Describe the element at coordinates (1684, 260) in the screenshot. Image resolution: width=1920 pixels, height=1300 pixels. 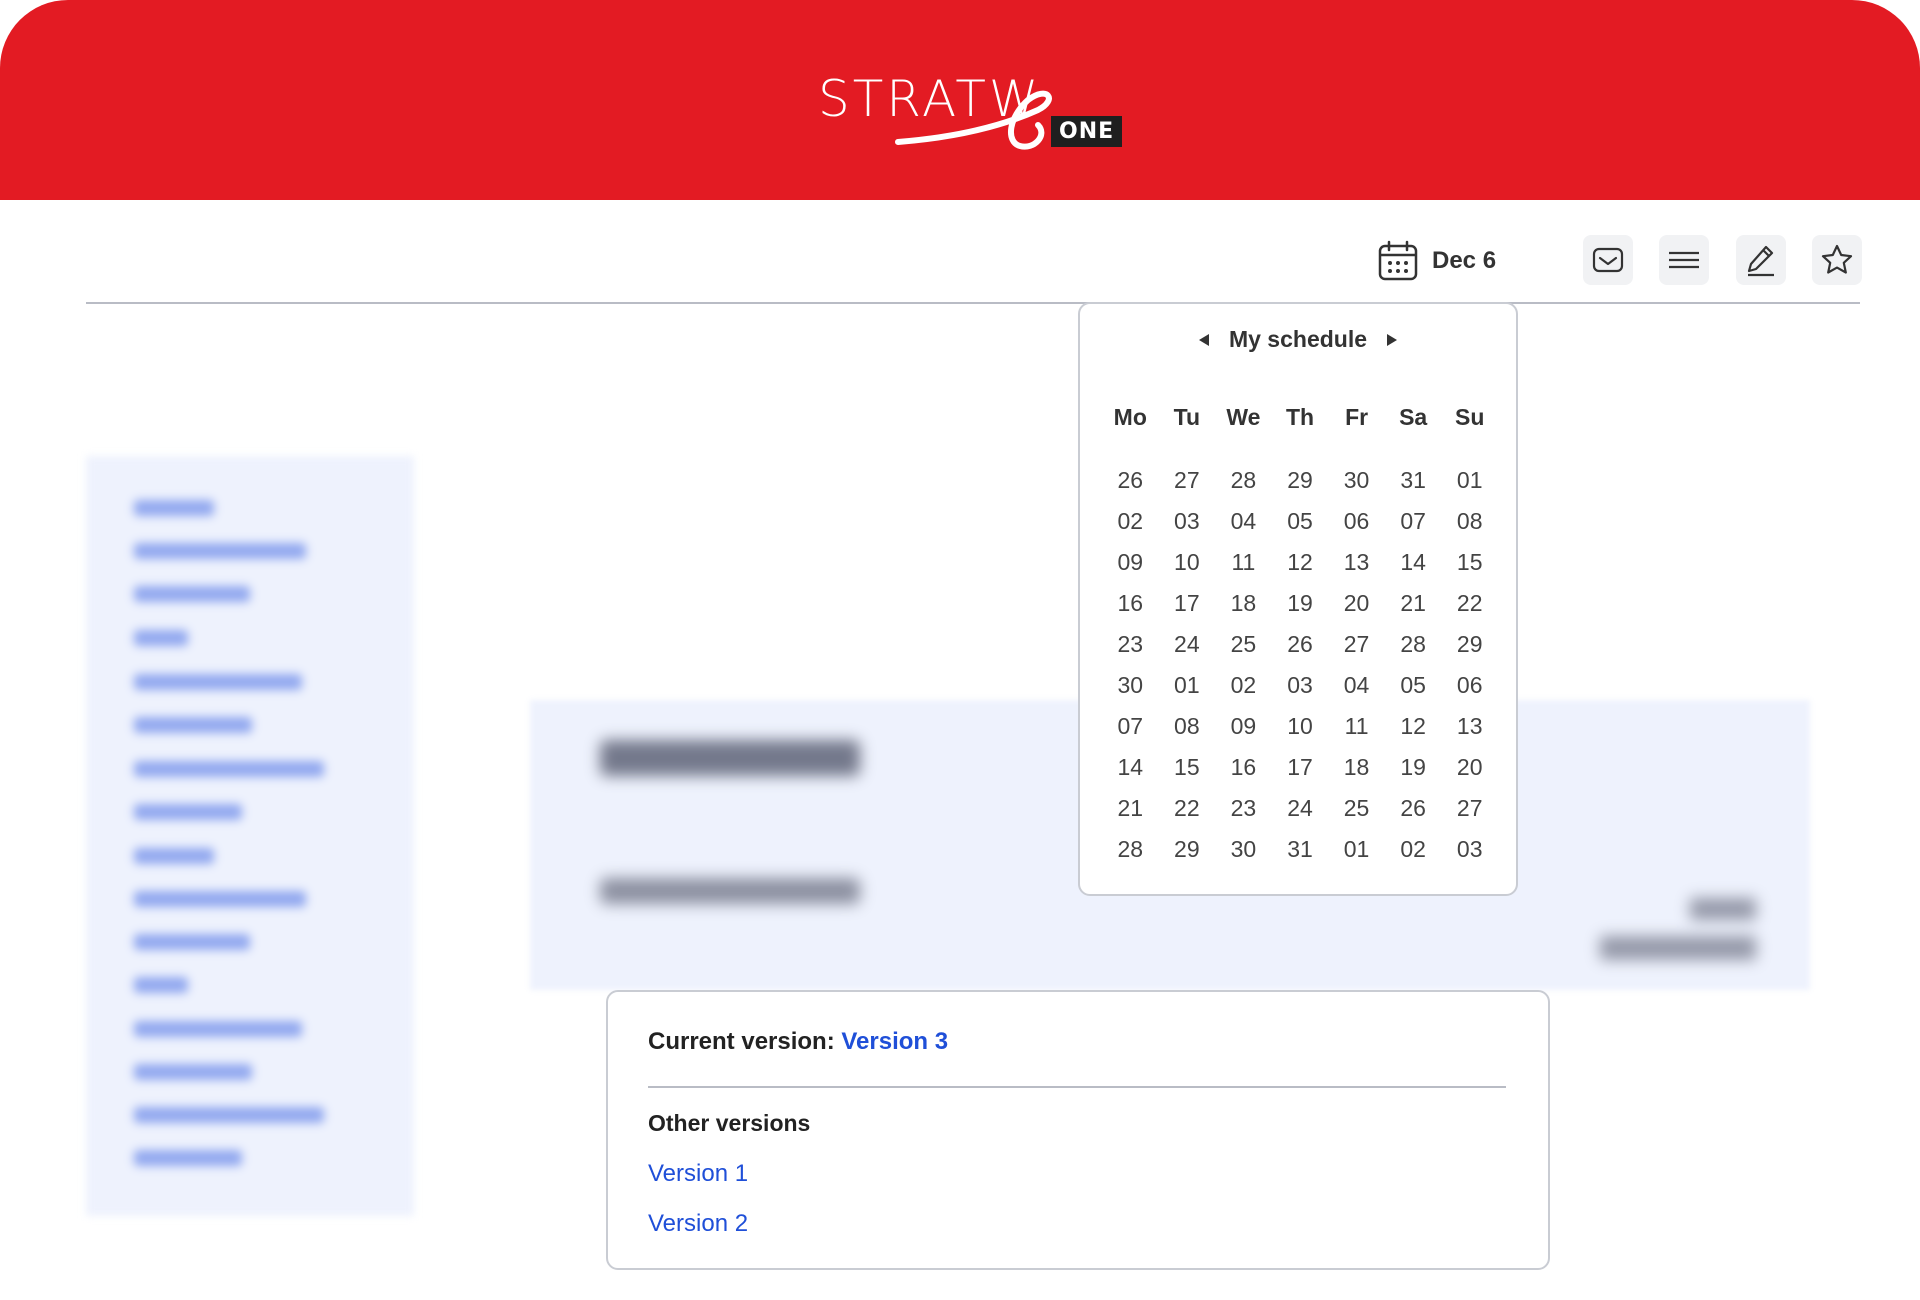
I see `menu-button` at that location.